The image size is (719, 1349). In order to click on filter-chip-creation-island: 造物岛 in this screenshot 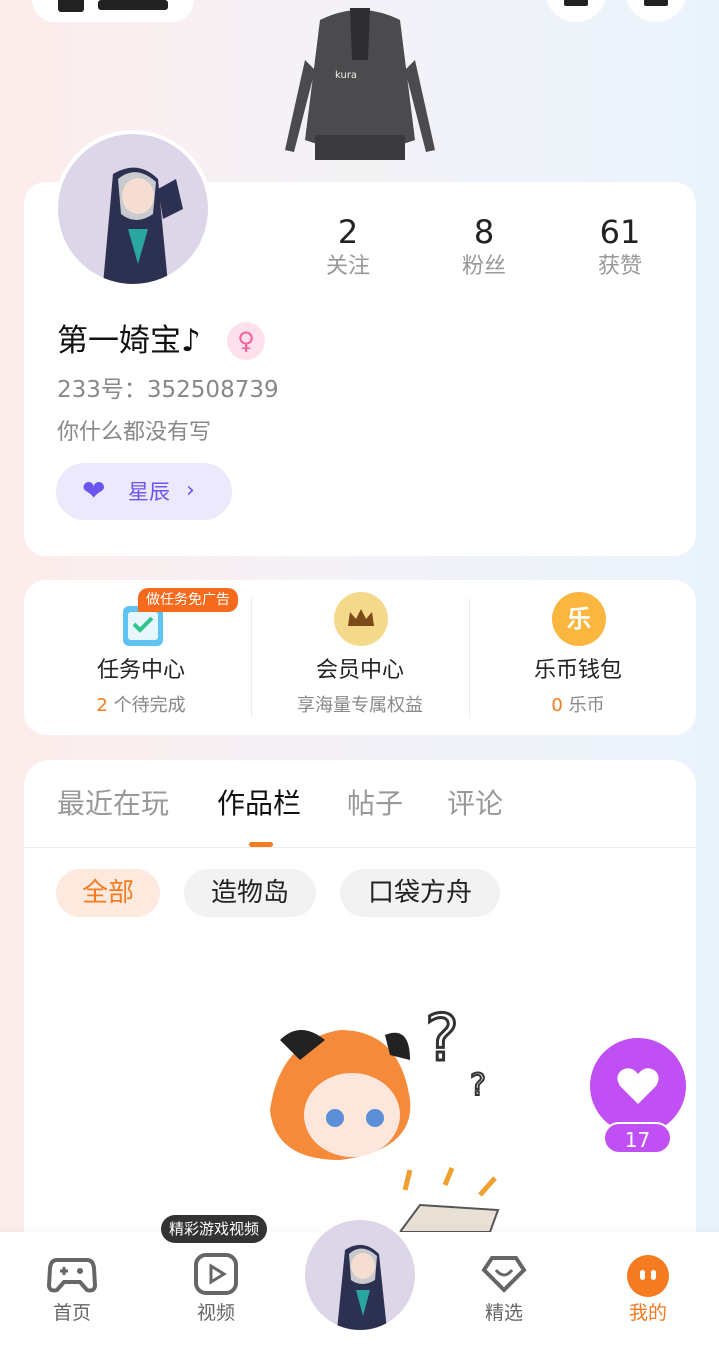, I will do `click(250, 893)`.